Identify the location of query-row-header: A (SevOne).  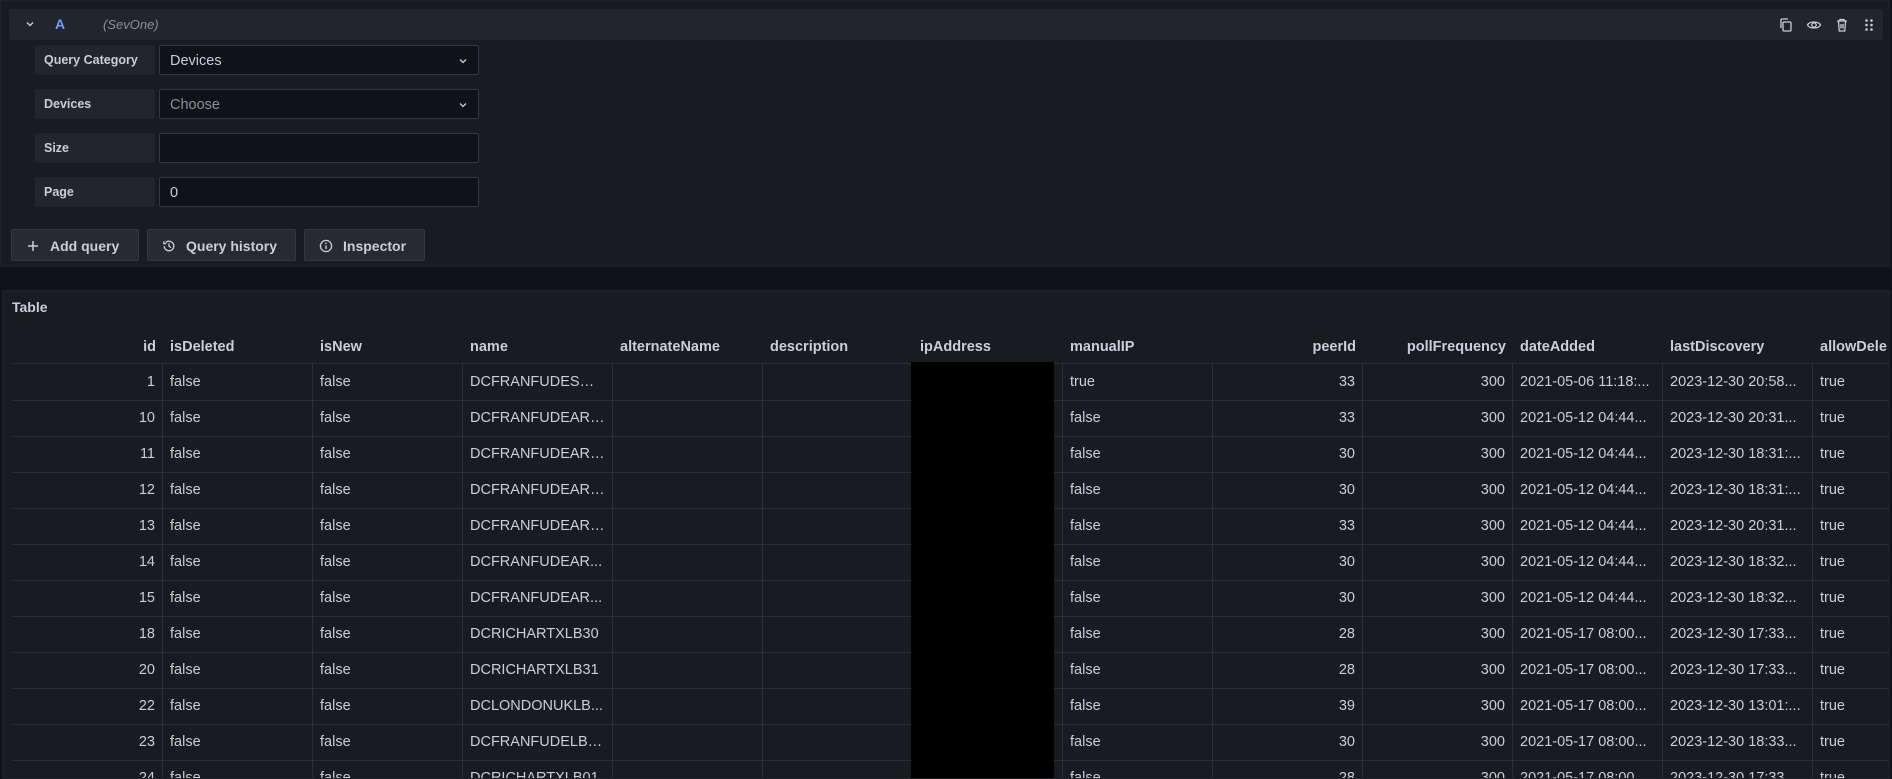
(946, 24).